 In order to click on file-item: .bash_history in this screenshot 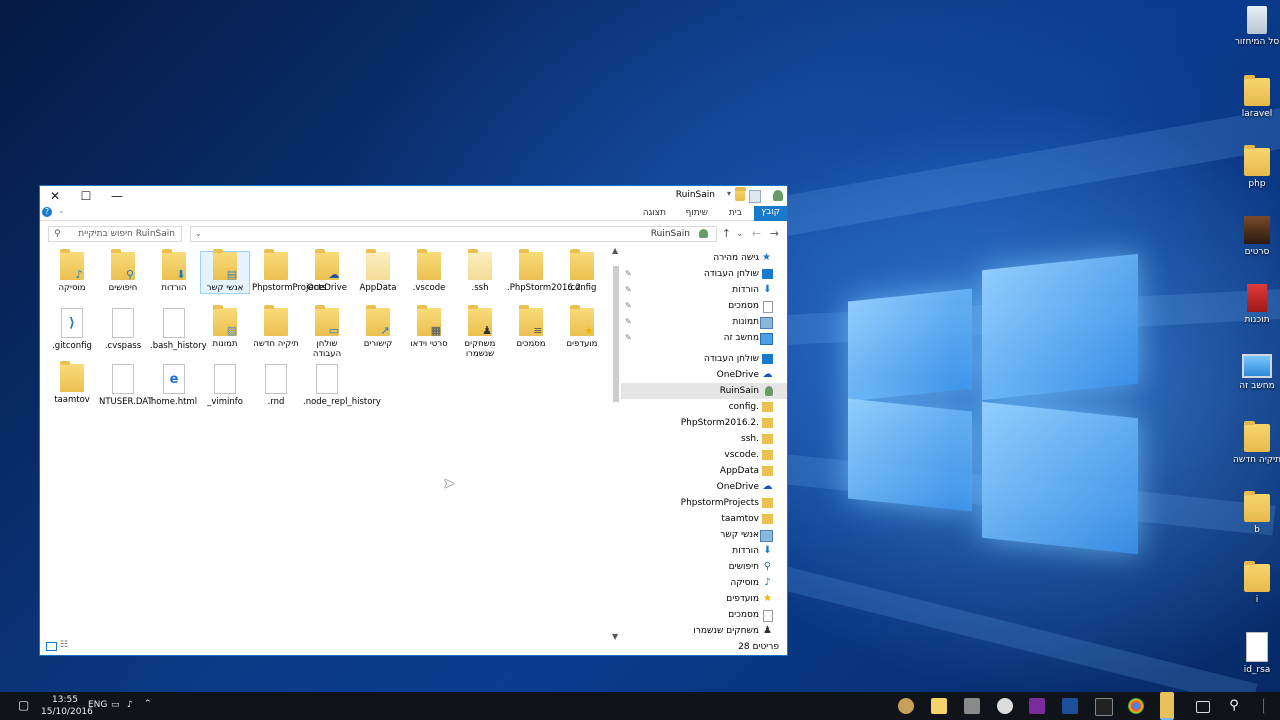, I will do `click(178, 329)`.